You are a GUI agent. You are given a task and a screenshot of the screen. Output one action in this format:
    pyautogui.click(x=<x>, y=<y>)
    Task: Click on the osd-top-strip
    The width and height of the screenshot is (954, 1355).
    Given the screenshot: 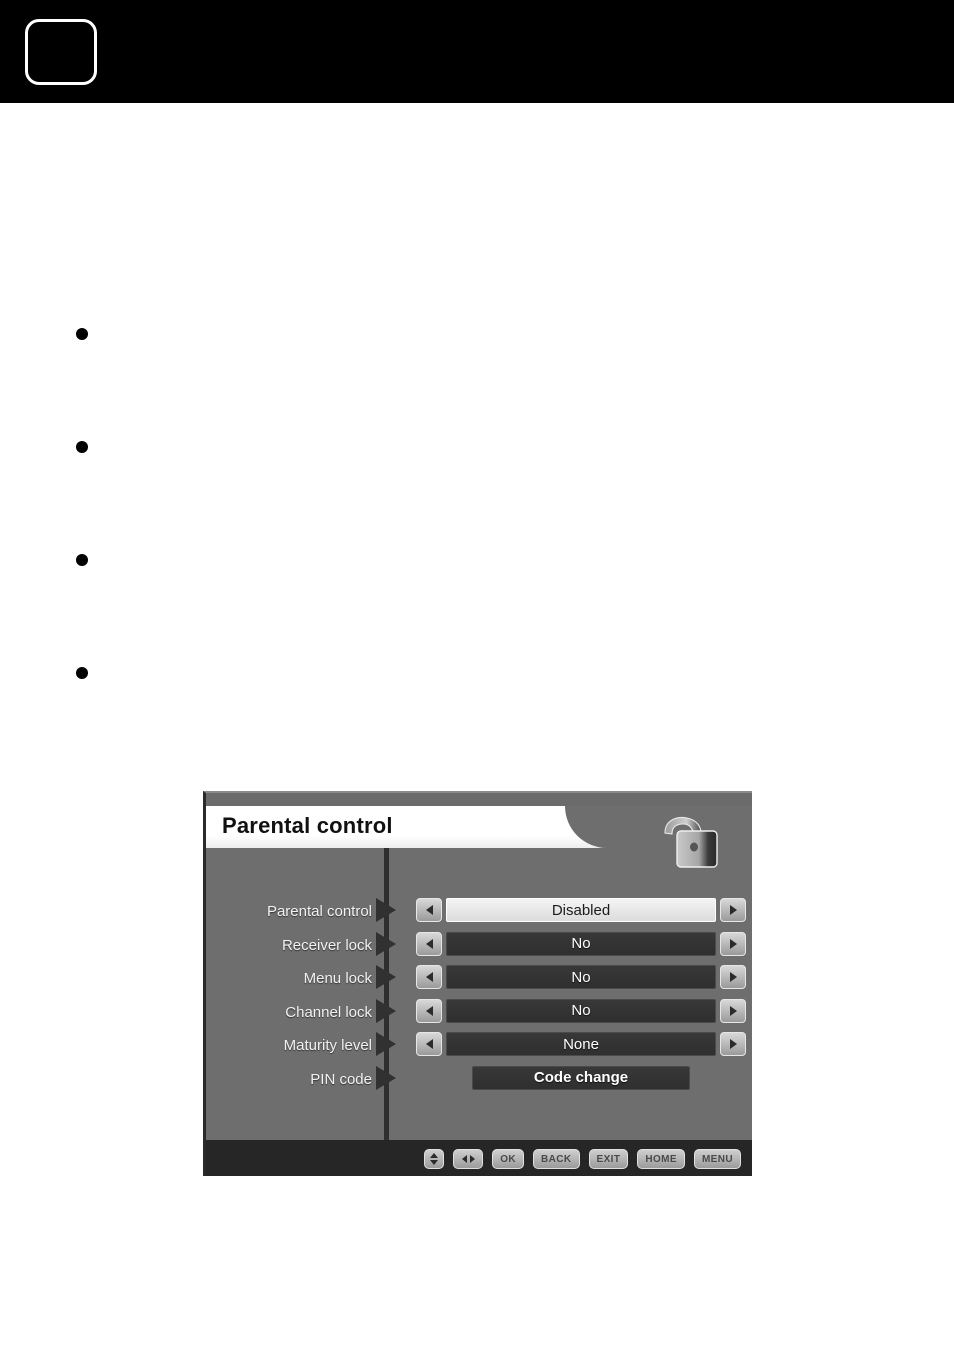 What is the action you would take?
    pyautogui.click(x=479, y=799)
    